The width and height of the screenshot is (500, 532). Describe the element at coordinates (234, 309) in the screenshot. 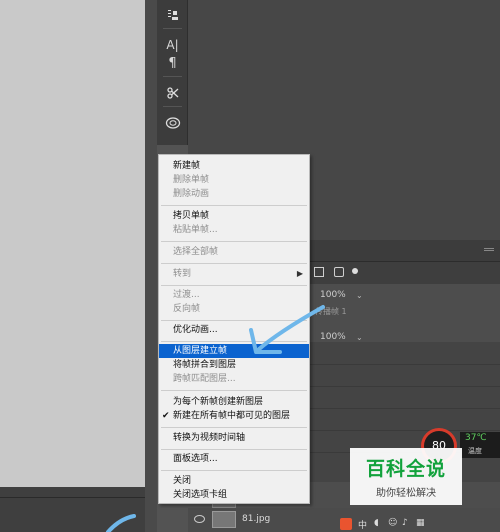

I see `menu-item-reverse-frames: 反向帧` at that location.